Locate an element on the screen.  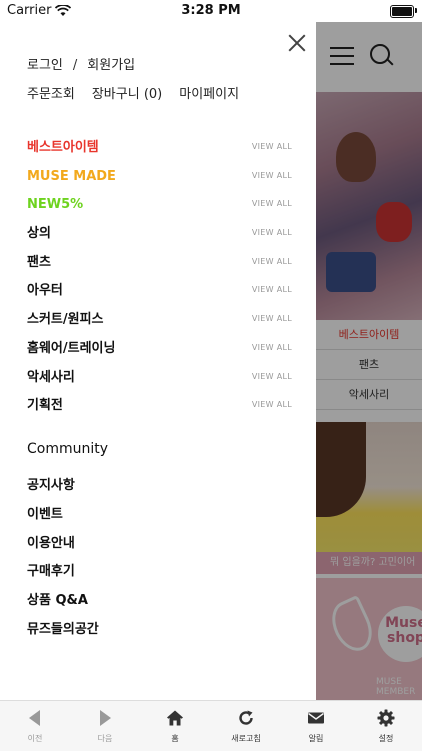
menu-item-label: 악세사리 is located at coordinates (51, 377).